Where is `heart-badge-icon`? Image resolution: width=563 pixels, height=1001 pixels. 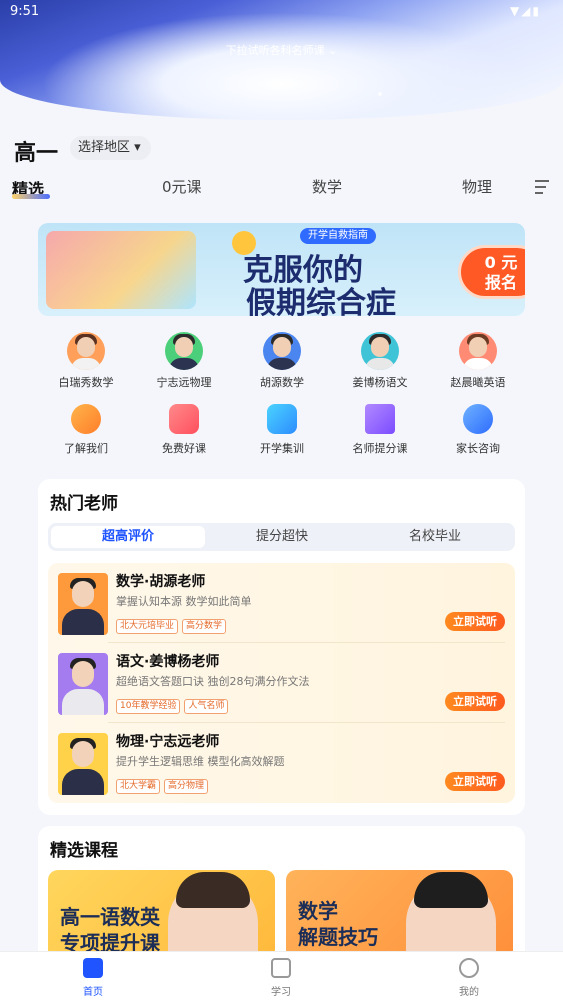 heart-badge-icon is located at coordinates (86, 419).